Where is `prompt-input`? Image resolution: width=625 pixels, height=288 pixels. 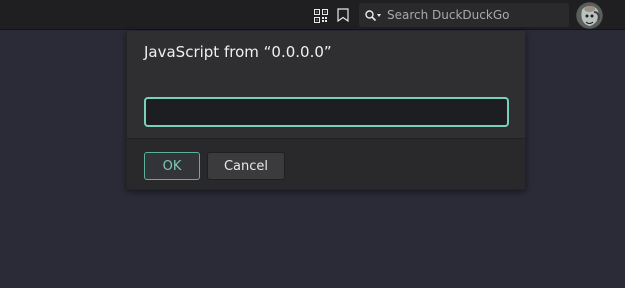
prompt-input is located at coordinates (326, 112).